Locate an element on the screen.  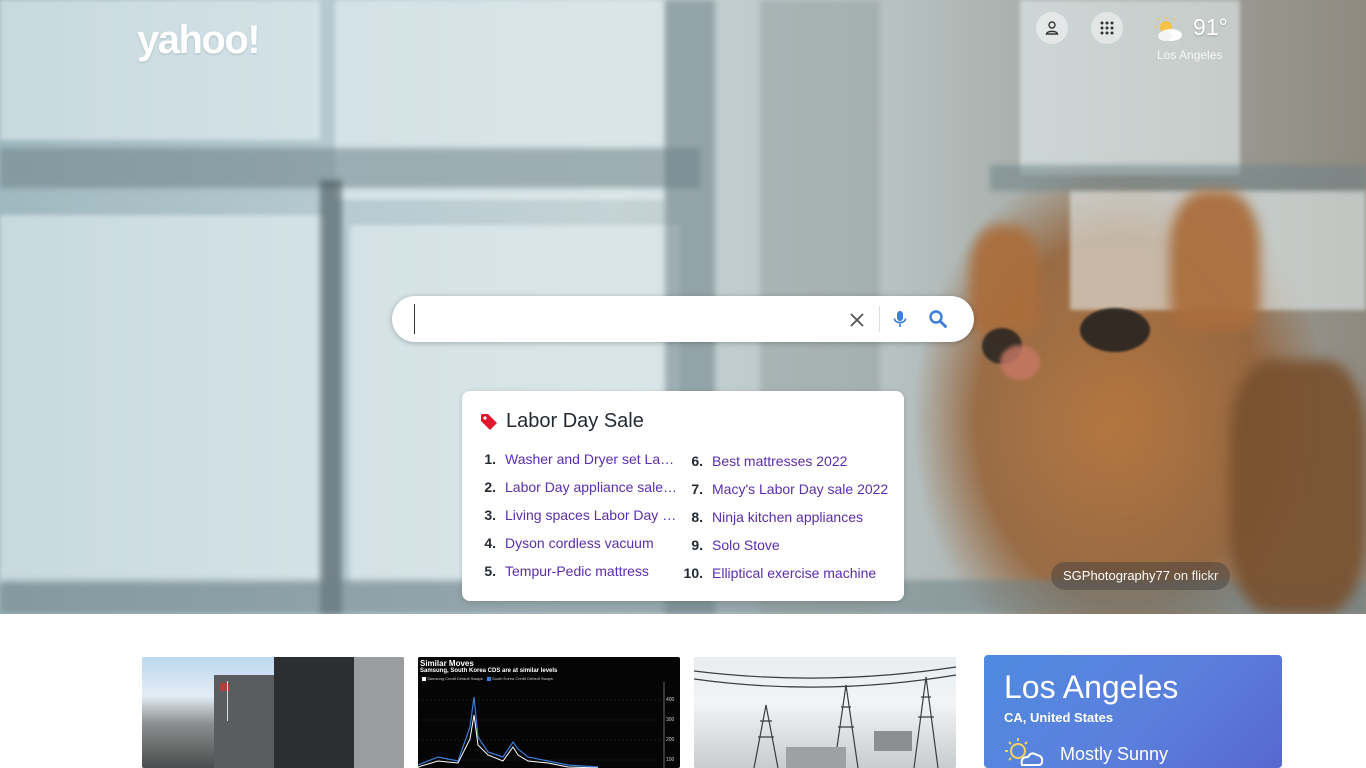
account-button is located at coordinates (1052, 28).